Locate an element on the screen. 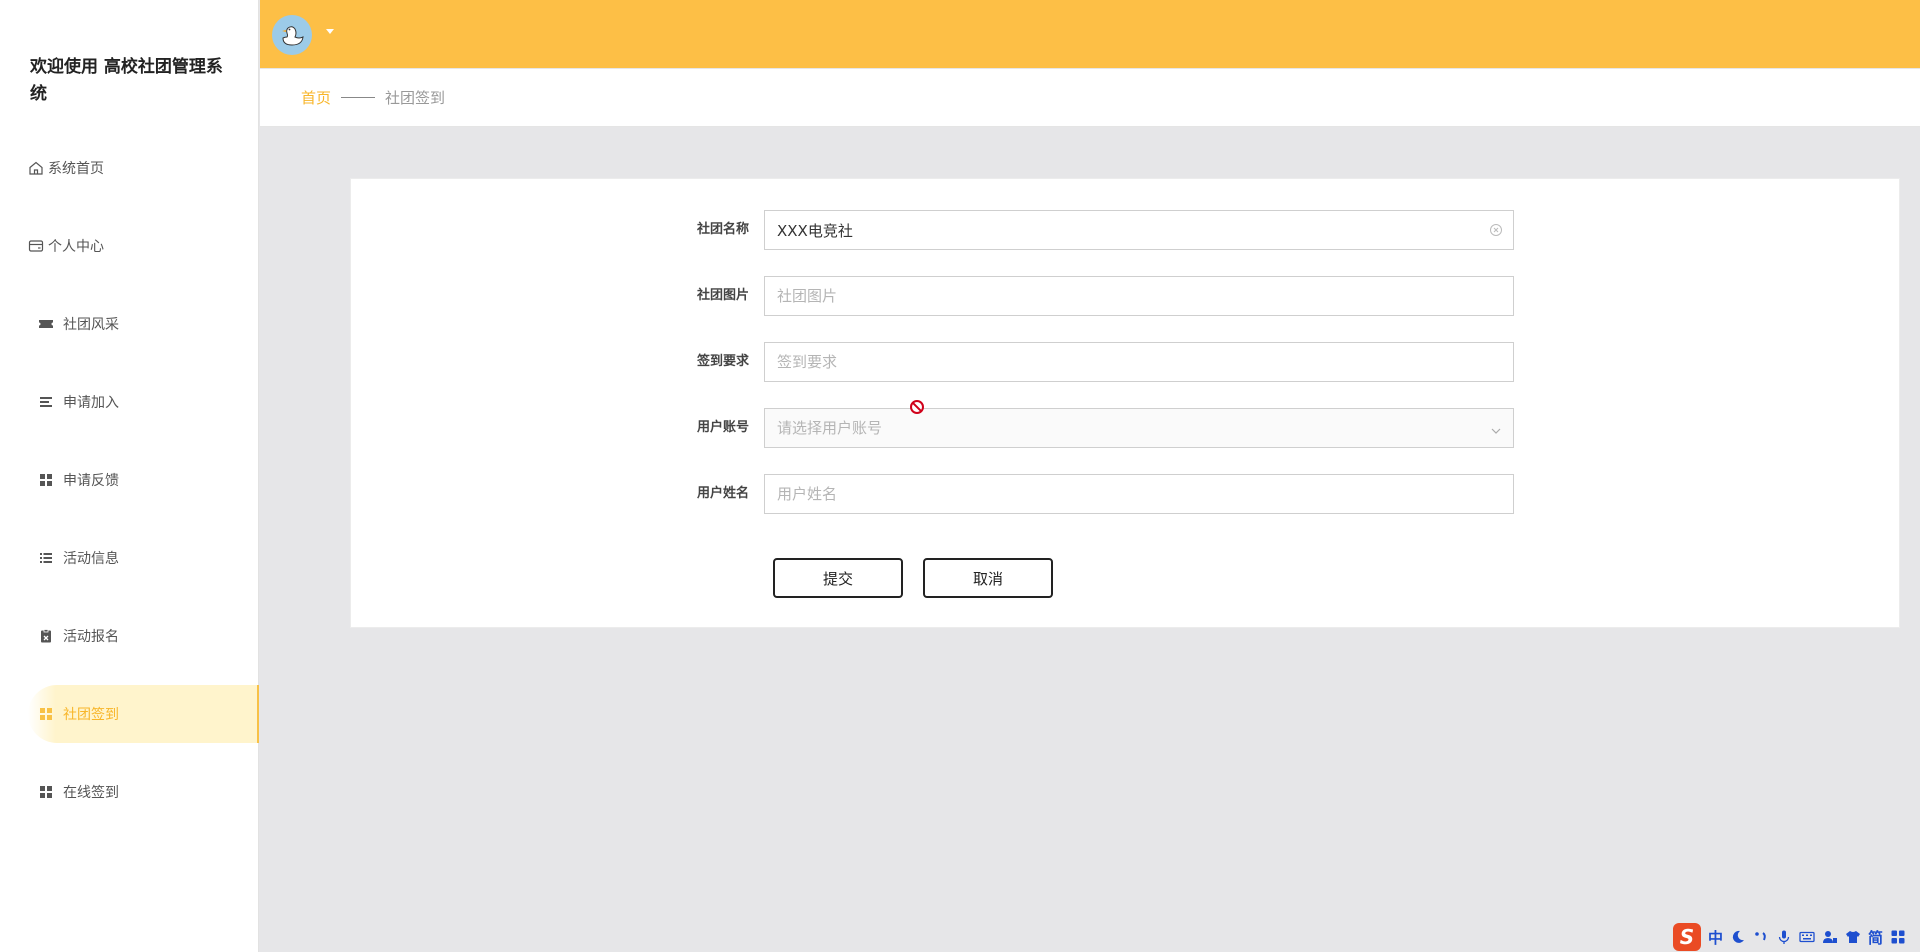  ime-toolbar: S 中 简 is located at coordinates (1794, 937).